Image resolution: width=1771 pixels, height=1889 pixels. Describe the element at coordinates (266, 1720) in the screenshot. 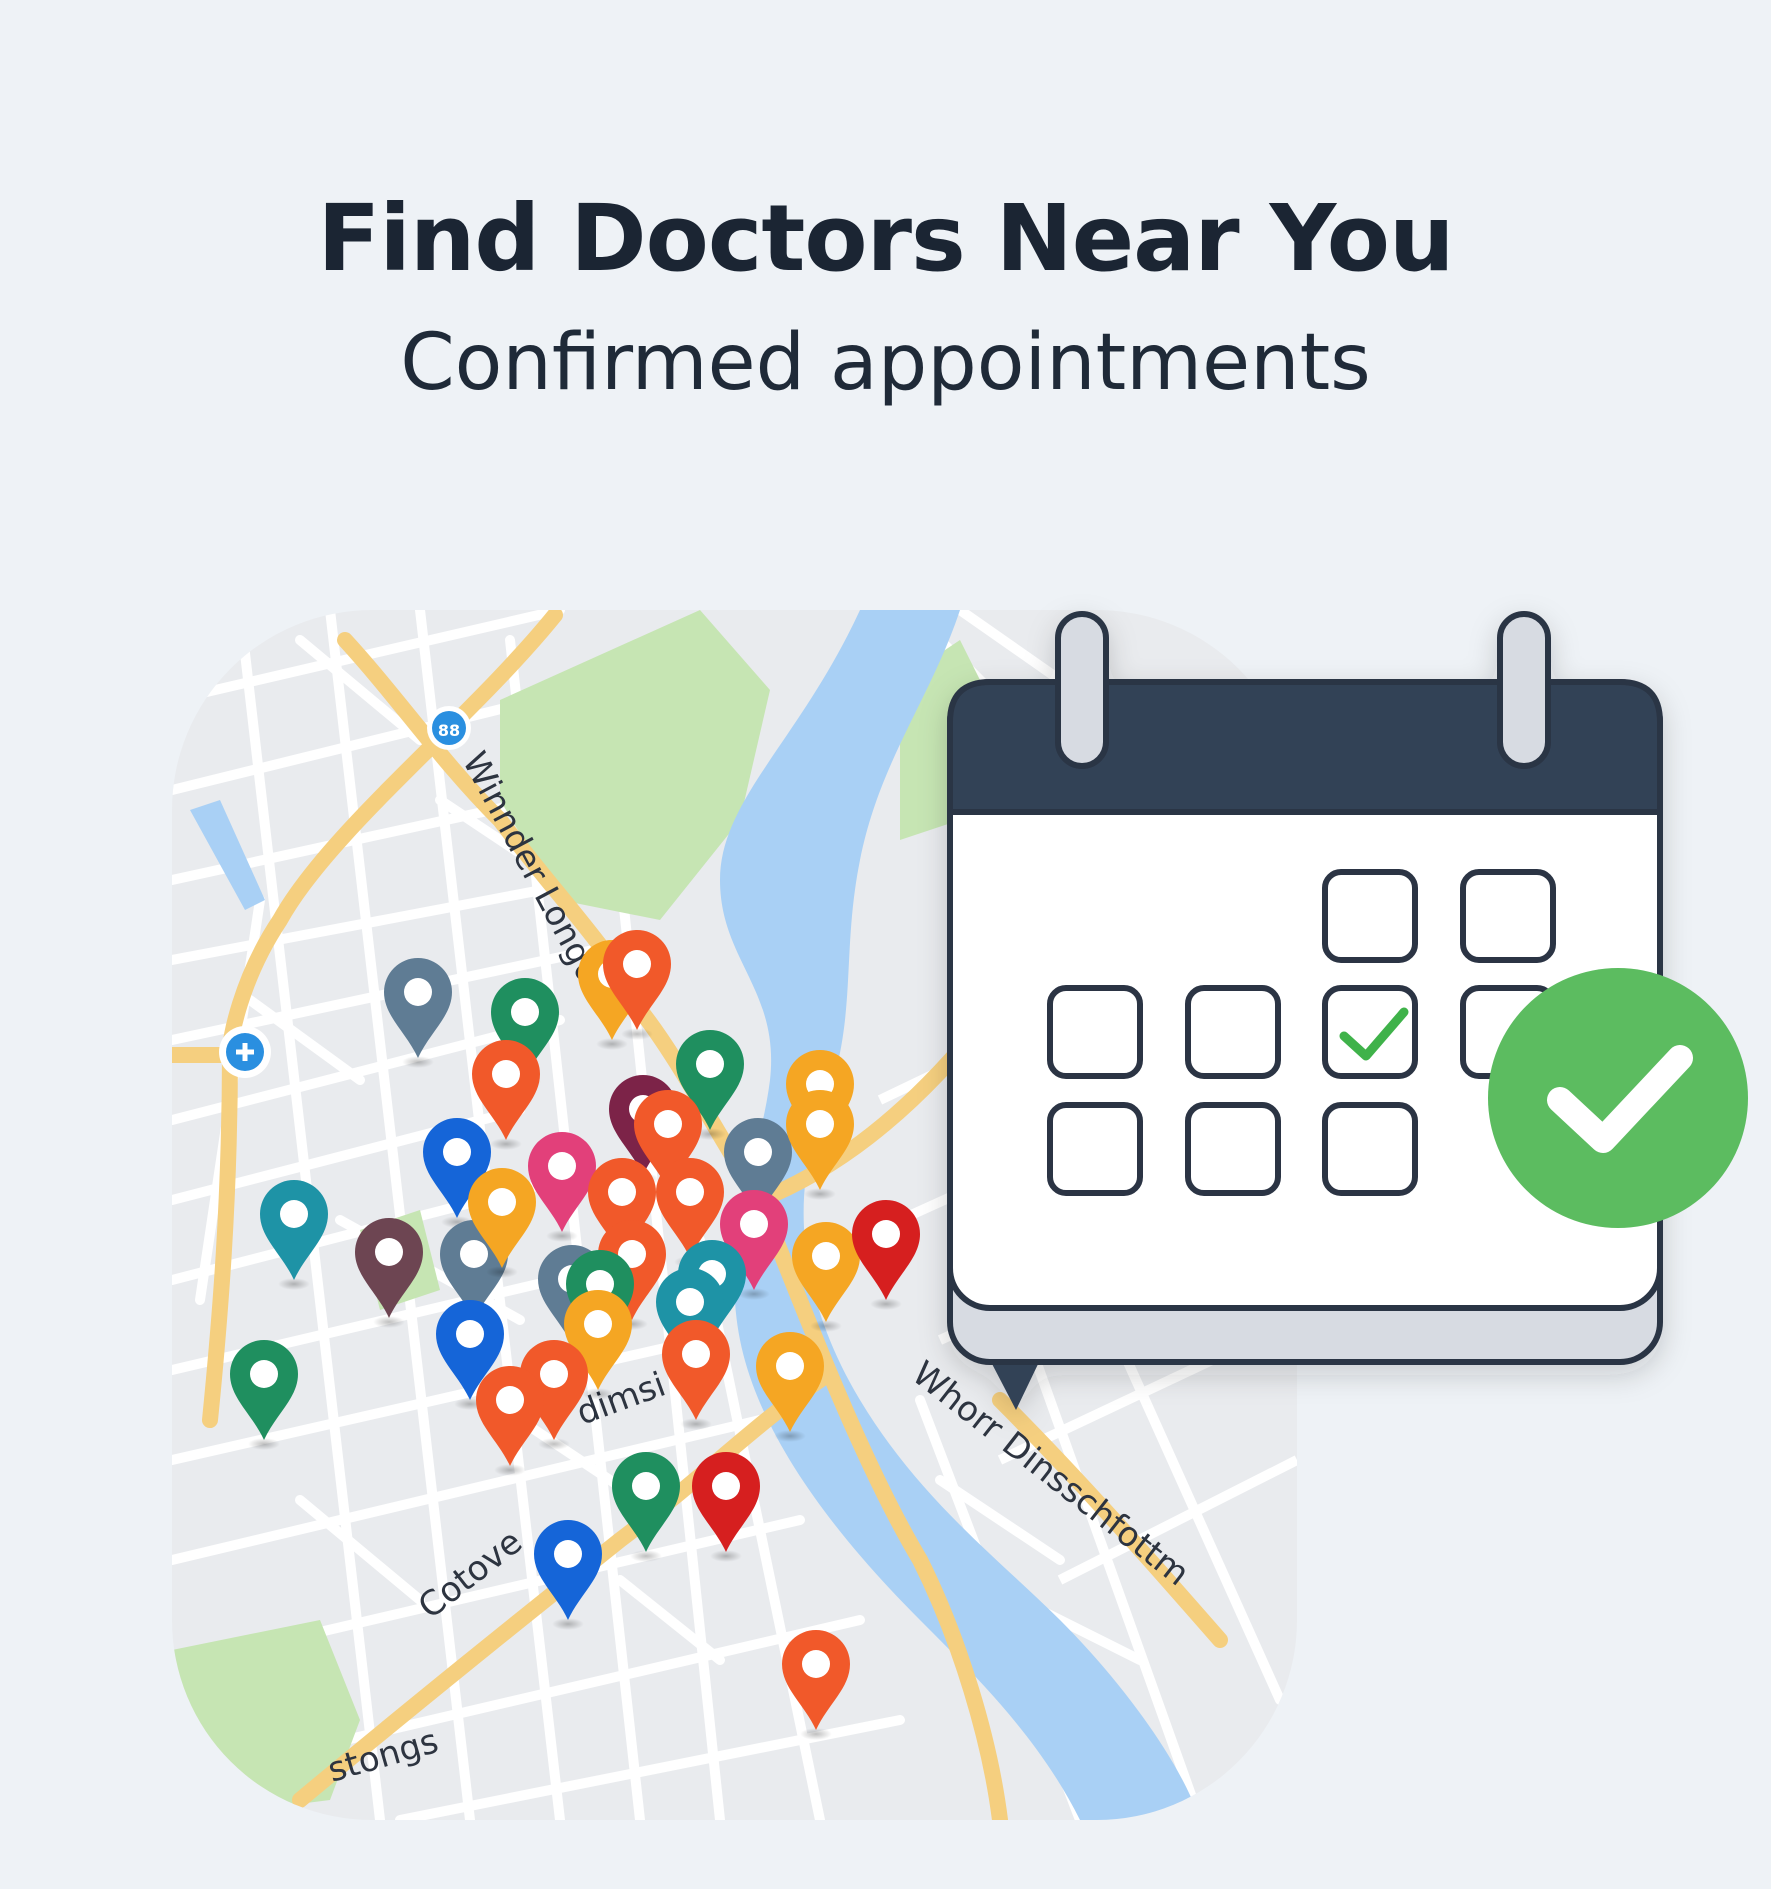

I see `park-southwest` at that location.